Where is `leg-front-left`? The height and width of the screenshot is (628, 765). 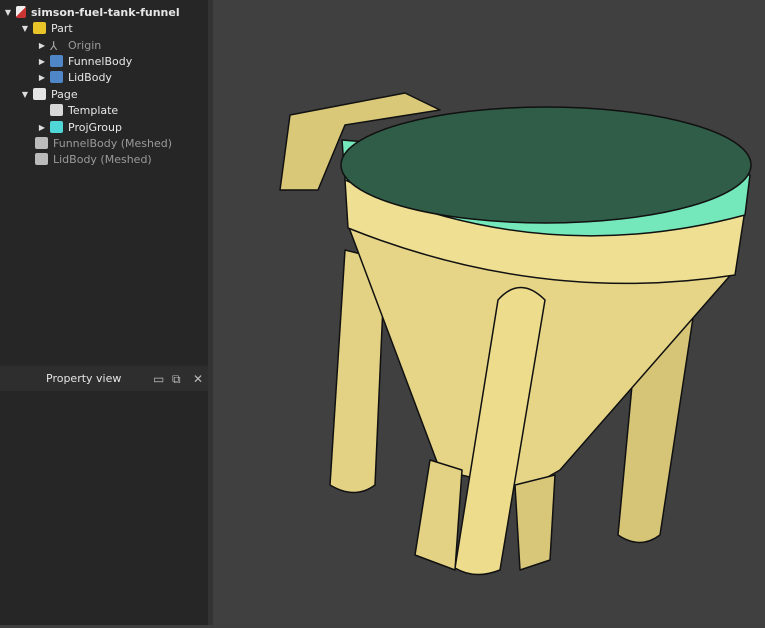
leg-front-left is located at coordinates (438, 515).